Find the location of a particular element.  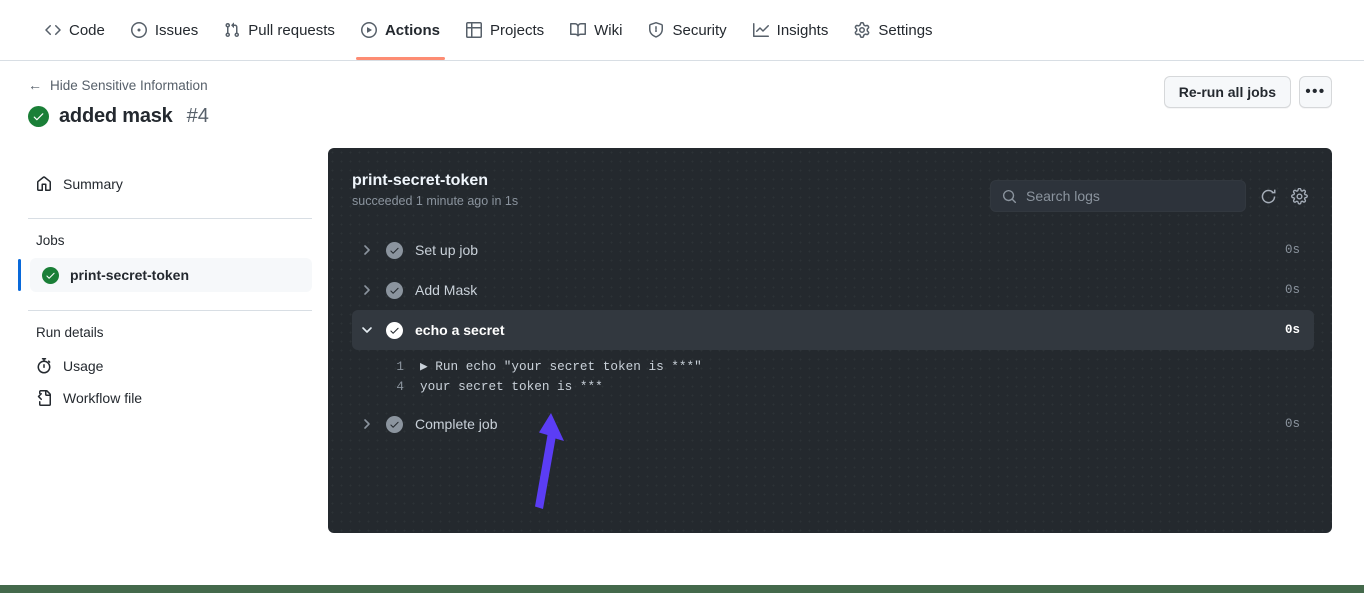

page-title: added mask #4 is located at coordinates (170, 116).